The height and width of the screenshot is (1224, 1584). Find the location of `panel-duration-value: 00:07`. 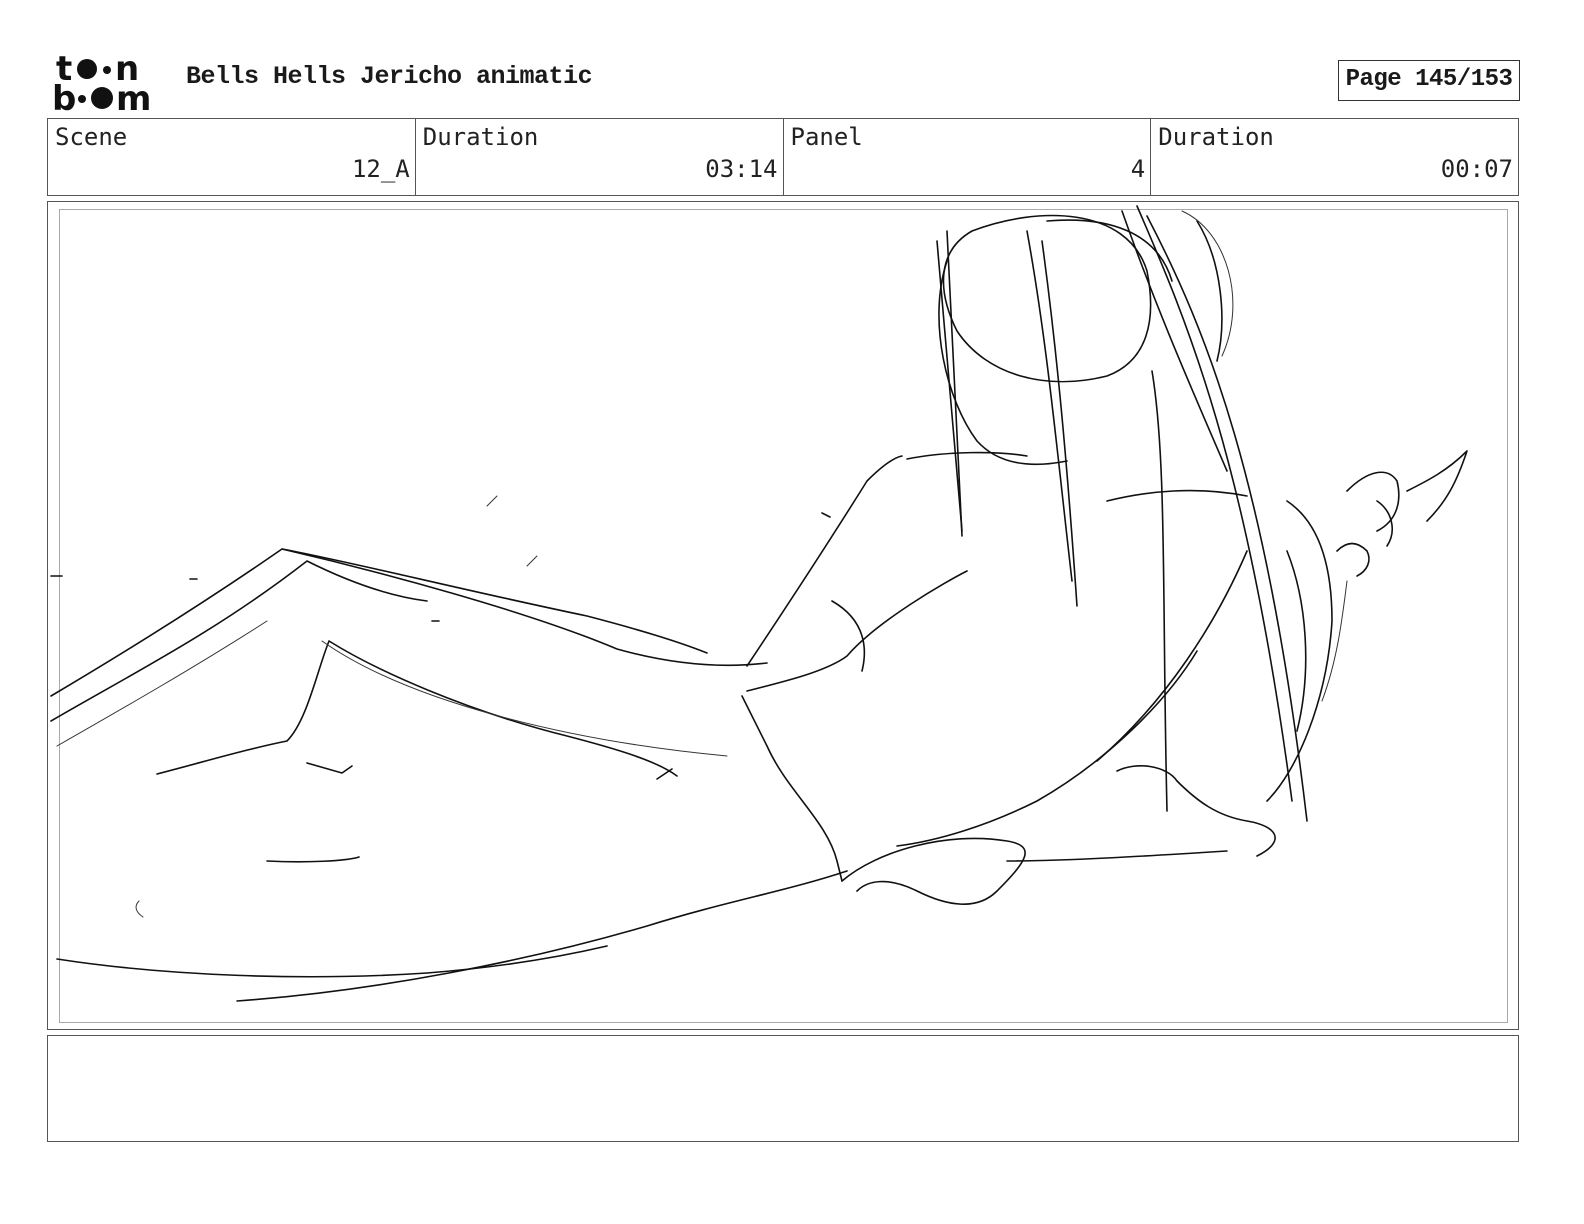

panel-duration-value: 00:07 is located at coordinates (1476, 169).